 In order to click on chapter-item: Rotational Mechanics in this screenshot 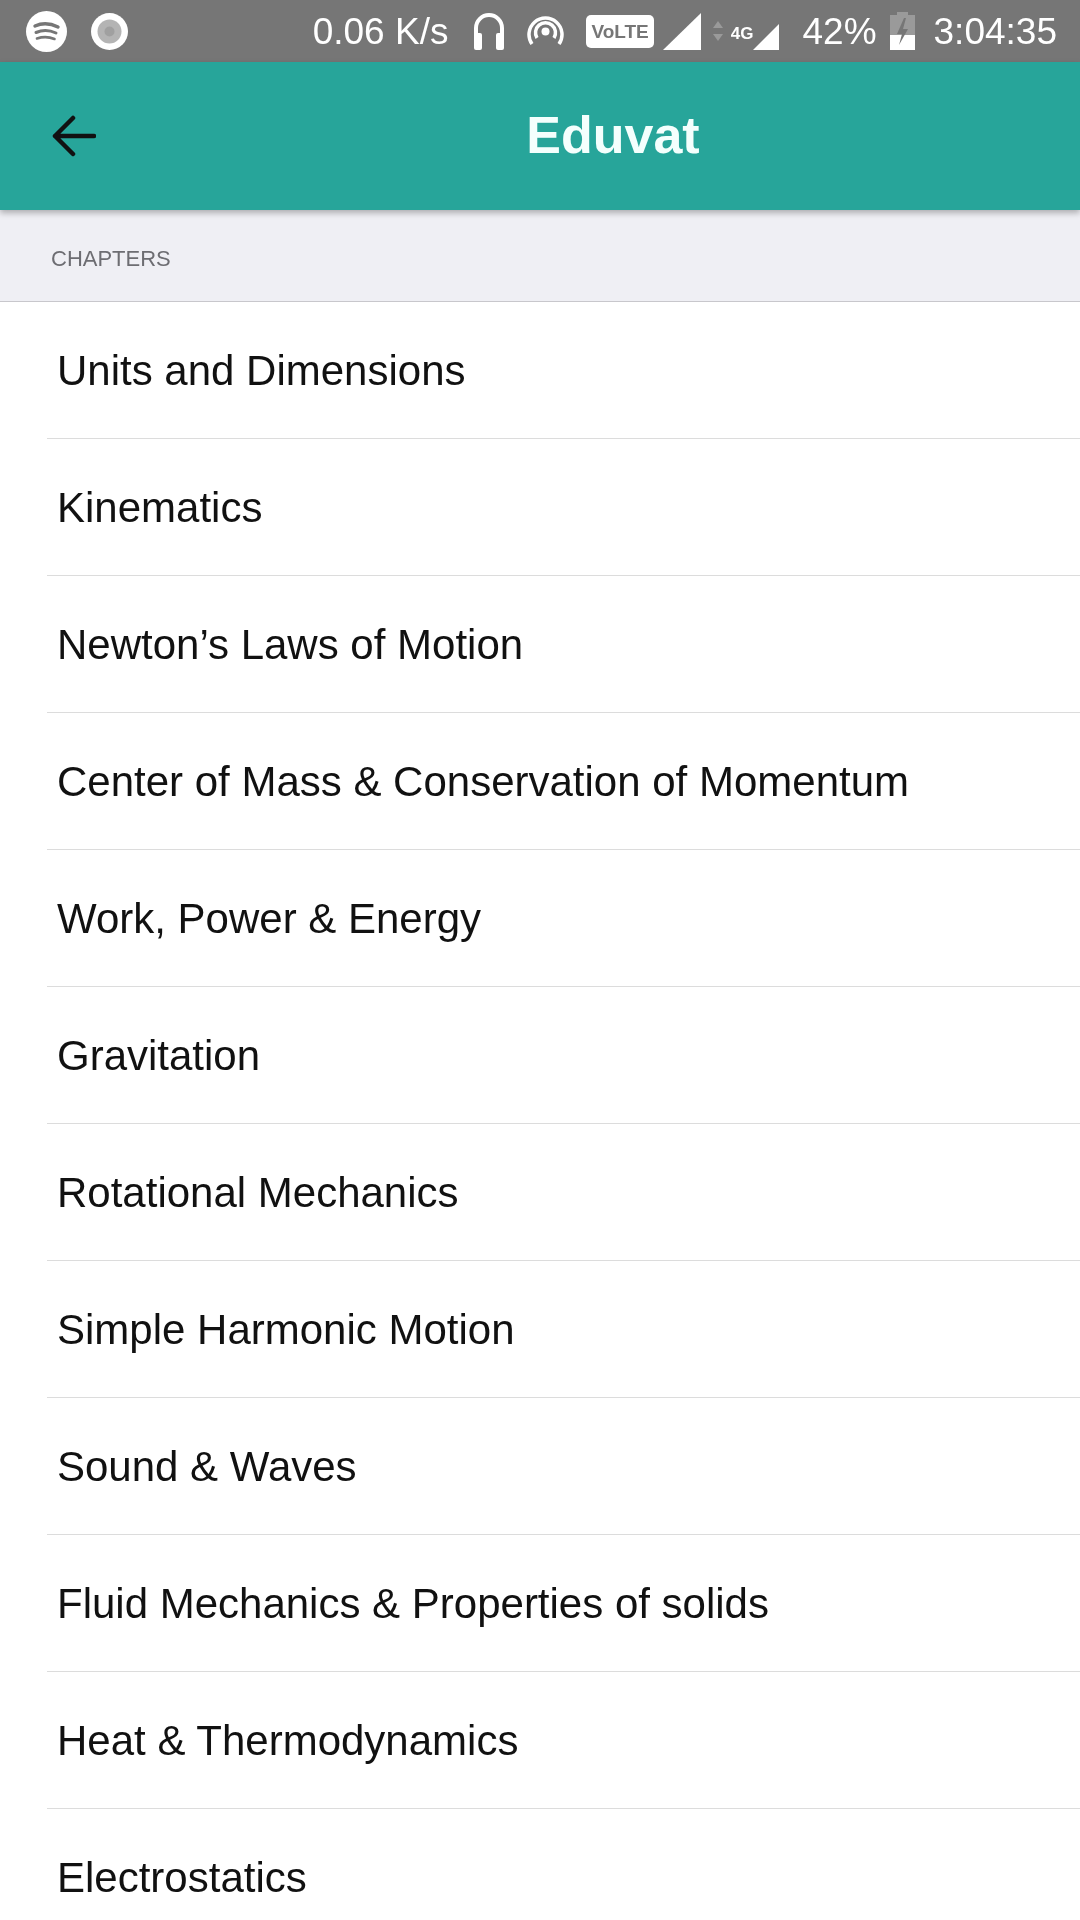, I will do `click(563, 1192)`.